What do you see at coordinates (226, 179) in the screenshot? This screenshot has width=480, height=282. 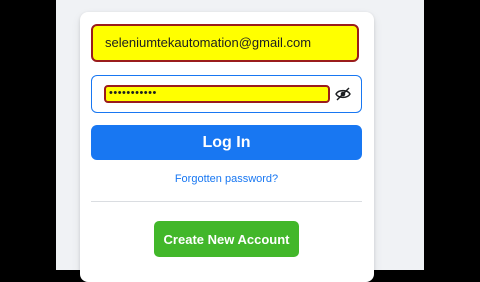 I see `forgot-password-link: Forgotten password?` at bounding box center [226, 179].